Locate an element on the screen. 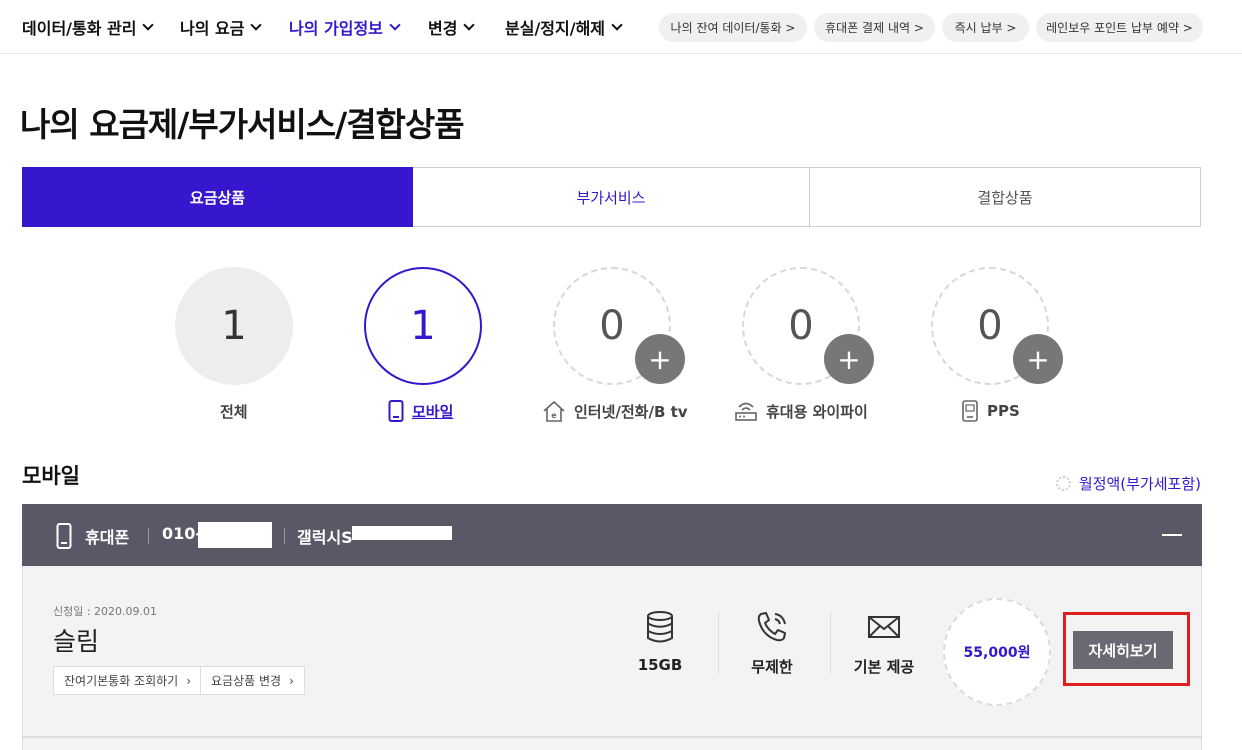 The width and height of the screenshot is (1242, 750). nav-loss-suspend: 분실/정지/해제 is located at coordinates (564, 27).